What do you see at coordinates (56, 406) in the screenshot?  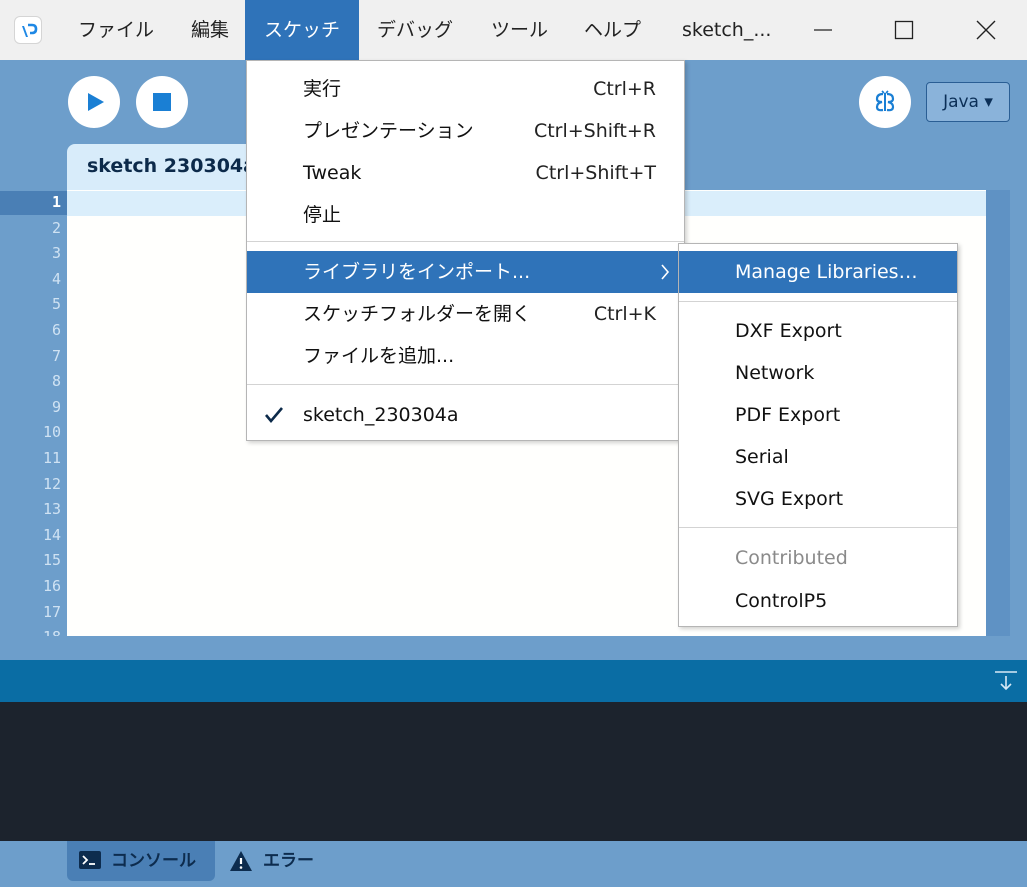 I see `line-number: 9` at bounding box center [56, 406].